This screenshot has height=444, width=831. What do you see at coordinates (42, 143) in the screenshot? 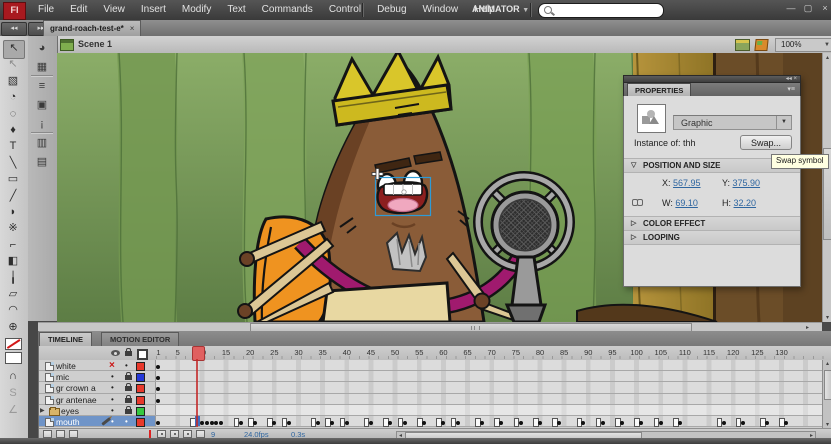
I see `library-panel-icon: ▥` at bounding box center [42, 143].